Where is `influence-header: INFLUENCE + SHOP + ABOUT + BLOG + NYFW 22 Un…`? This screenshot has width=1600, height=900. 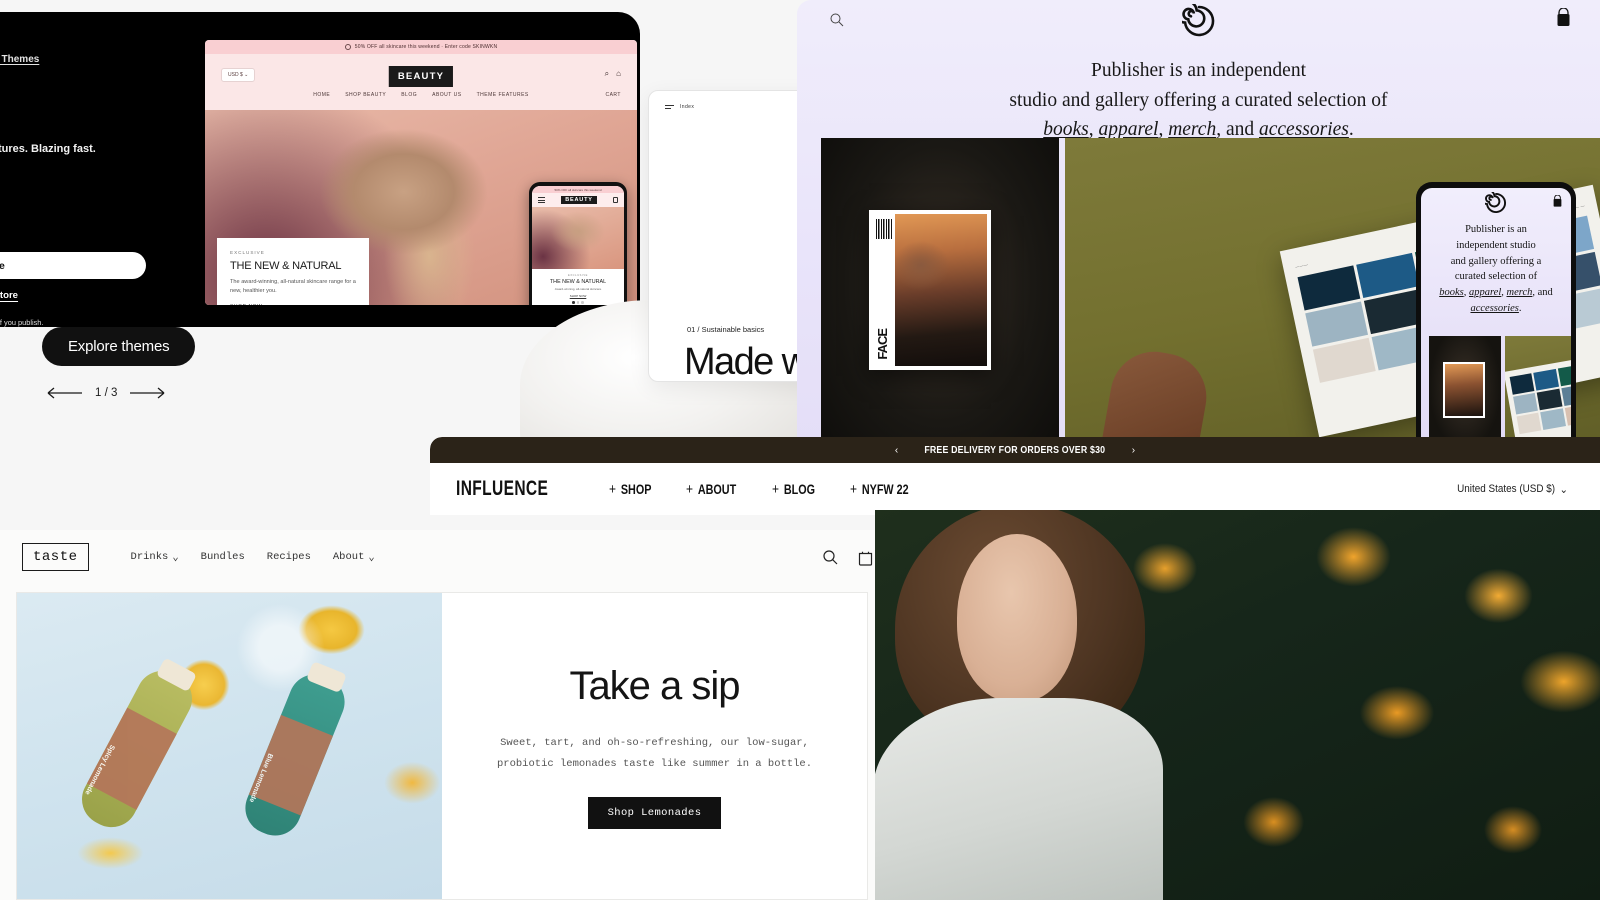
influence-header: INFLUENCE + SHOP + ABOUT + BLOG + NYFW 22 Un… is located at coordinates (1015, 489).